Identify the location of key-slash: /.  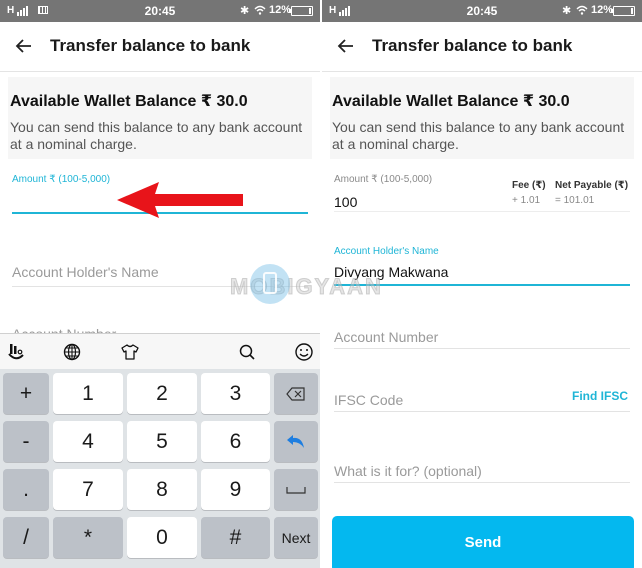
(26, 537).